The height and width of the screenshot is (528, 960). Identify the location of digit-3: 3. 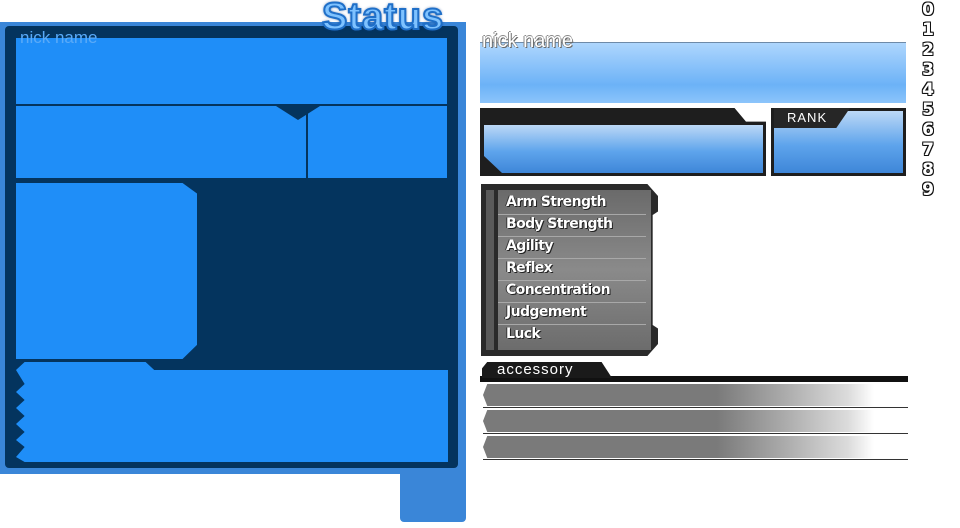
(928, 70).